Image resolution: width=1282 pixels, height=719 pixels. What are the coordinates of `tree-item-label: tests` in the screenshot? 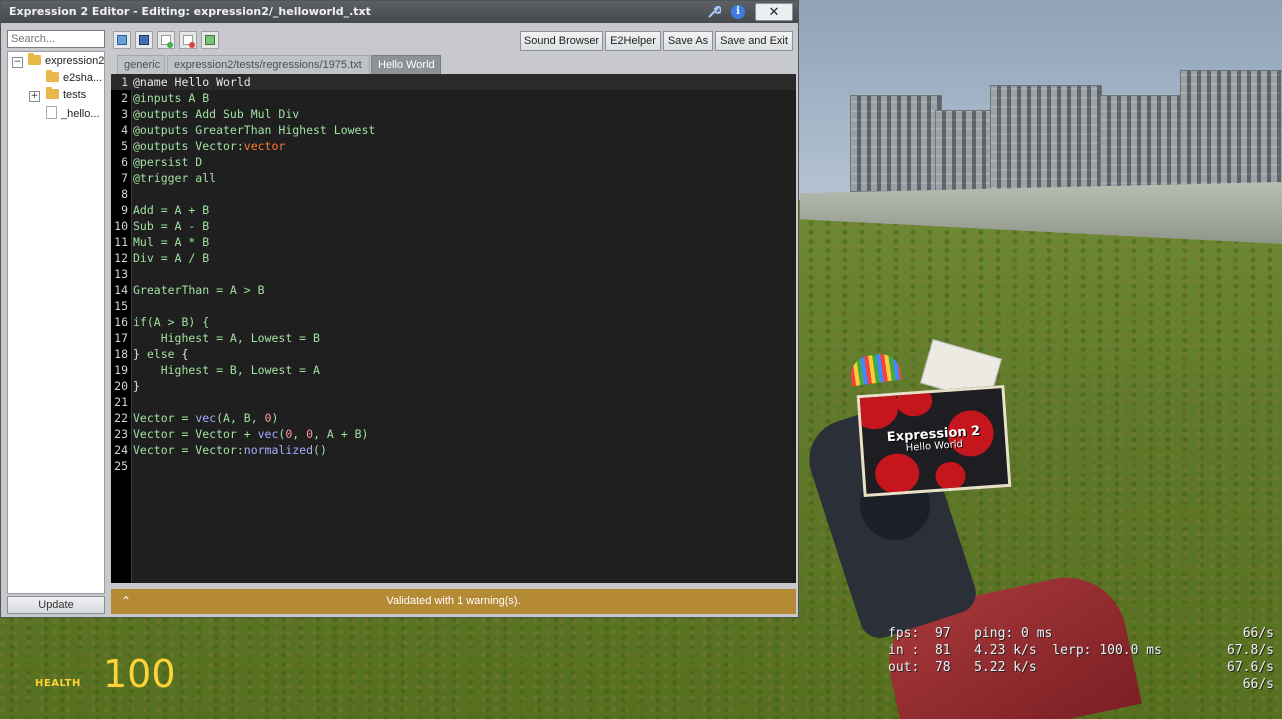 It's located at (75, 95).